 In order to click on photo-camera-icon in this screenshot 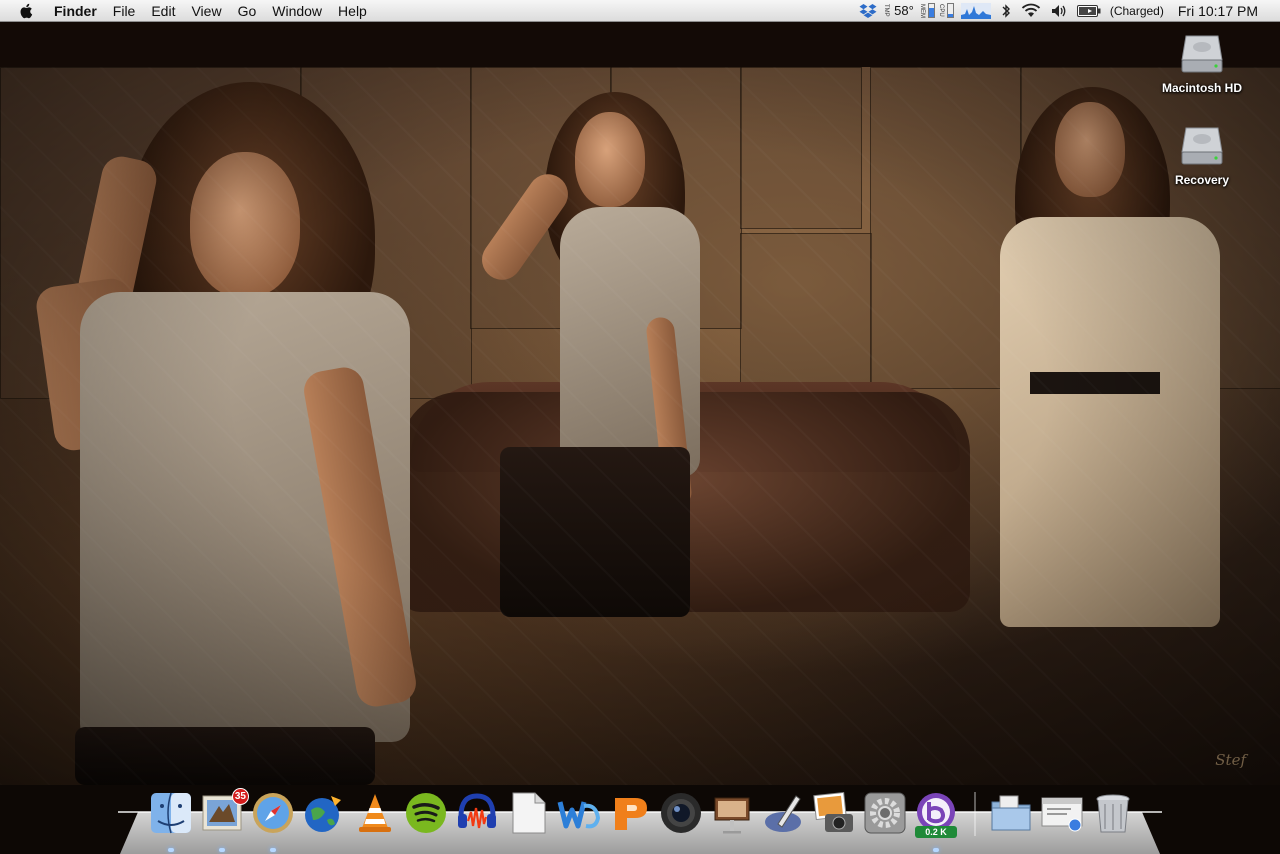, I will do `click(833, 811)`.